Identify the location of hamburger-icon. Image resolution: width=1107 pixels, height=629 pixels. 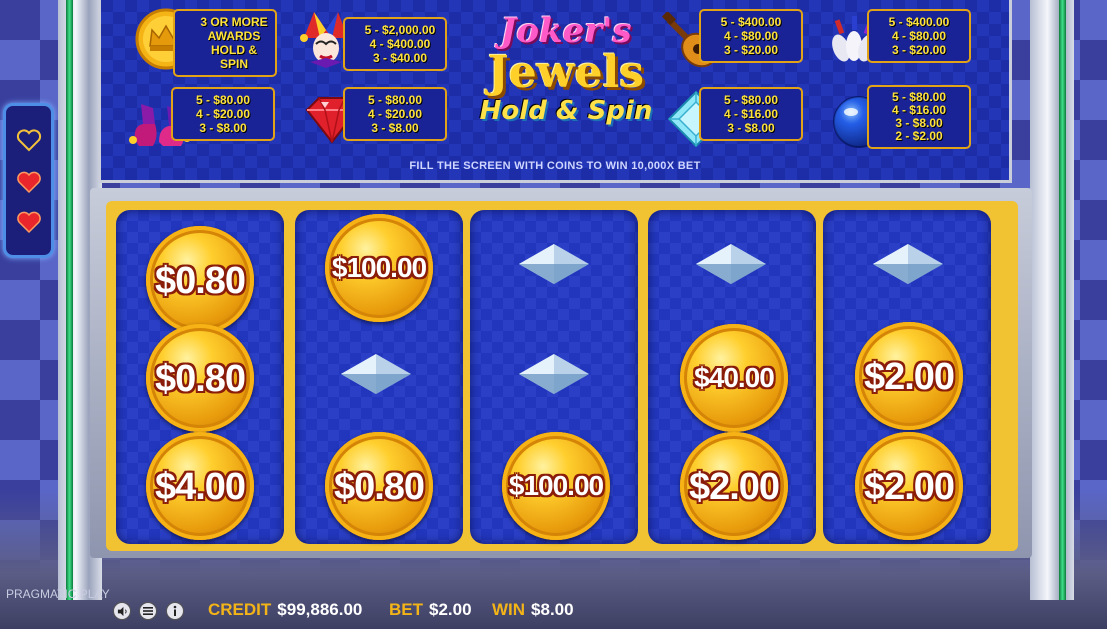
(148, 611).